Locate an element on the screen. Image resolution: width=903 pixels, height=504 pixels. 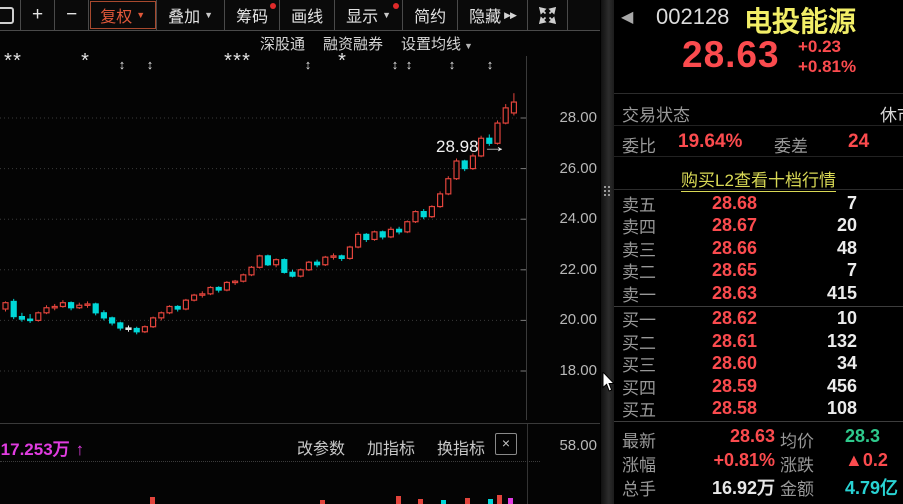
huaxian-button: 画线 is located at coordinates (308, 15).